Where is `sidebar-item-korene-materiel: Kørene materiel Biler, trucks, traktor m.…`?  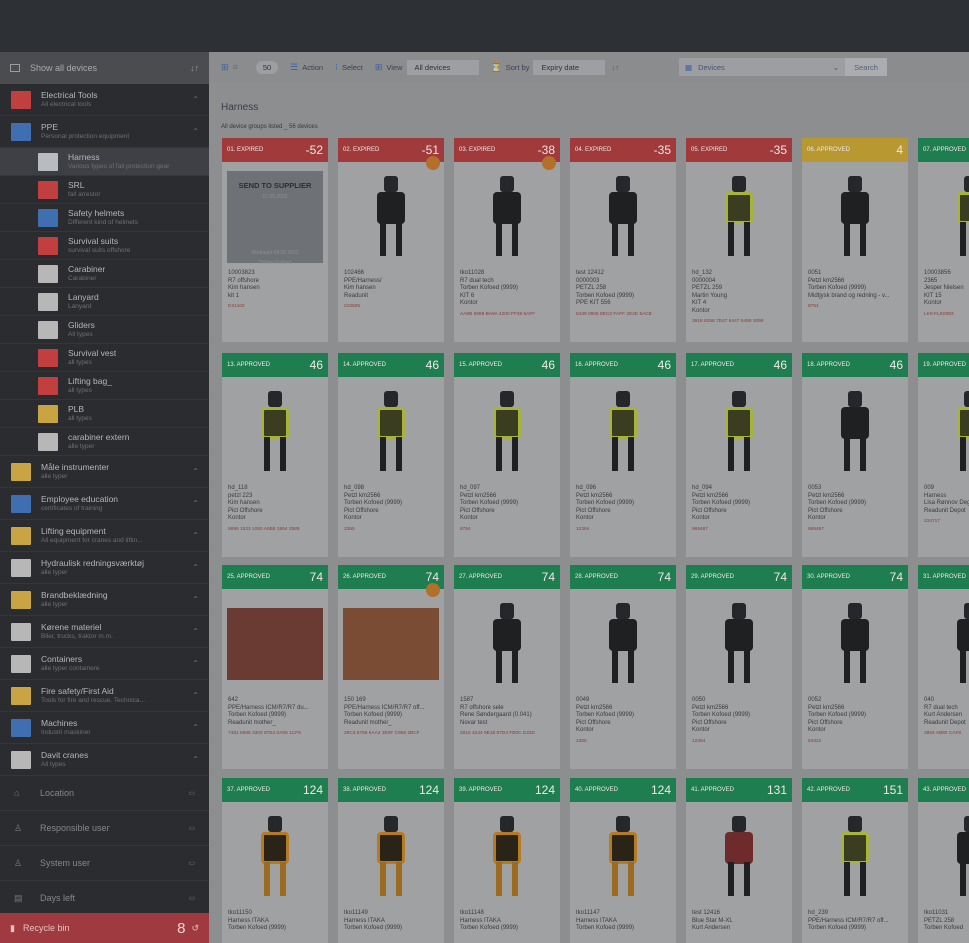
sidebar-item-korene-materiel: Kørene materiel Biler, trucks, traktor m.… is located at coordinates (104, 632).